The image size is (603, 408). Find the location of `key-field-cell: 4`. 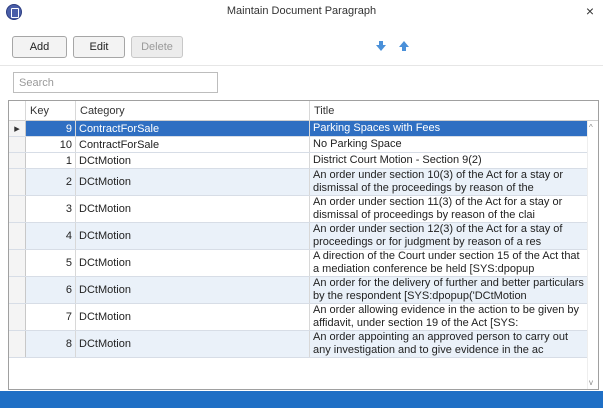

key-field-cell: 4 is located at coordinates (51, 236).